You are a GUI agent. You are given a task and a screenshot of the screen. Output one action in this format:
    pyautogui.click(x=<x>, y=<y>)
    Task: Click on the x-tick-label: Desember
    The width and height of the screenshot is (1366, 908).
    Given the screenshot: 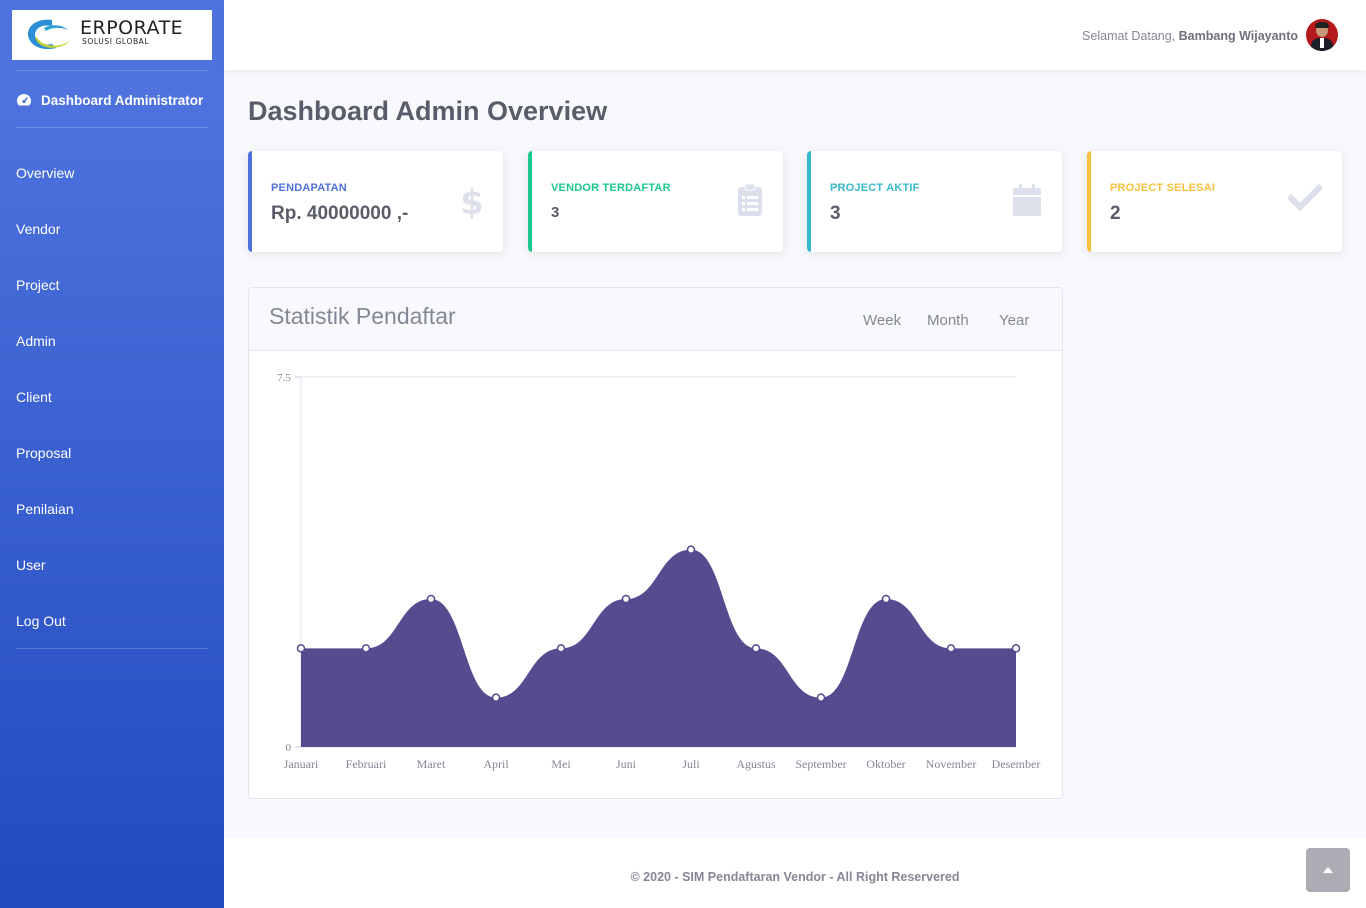 What is the action you would take?
    pyautogui.click(x=1016, y=764)
    